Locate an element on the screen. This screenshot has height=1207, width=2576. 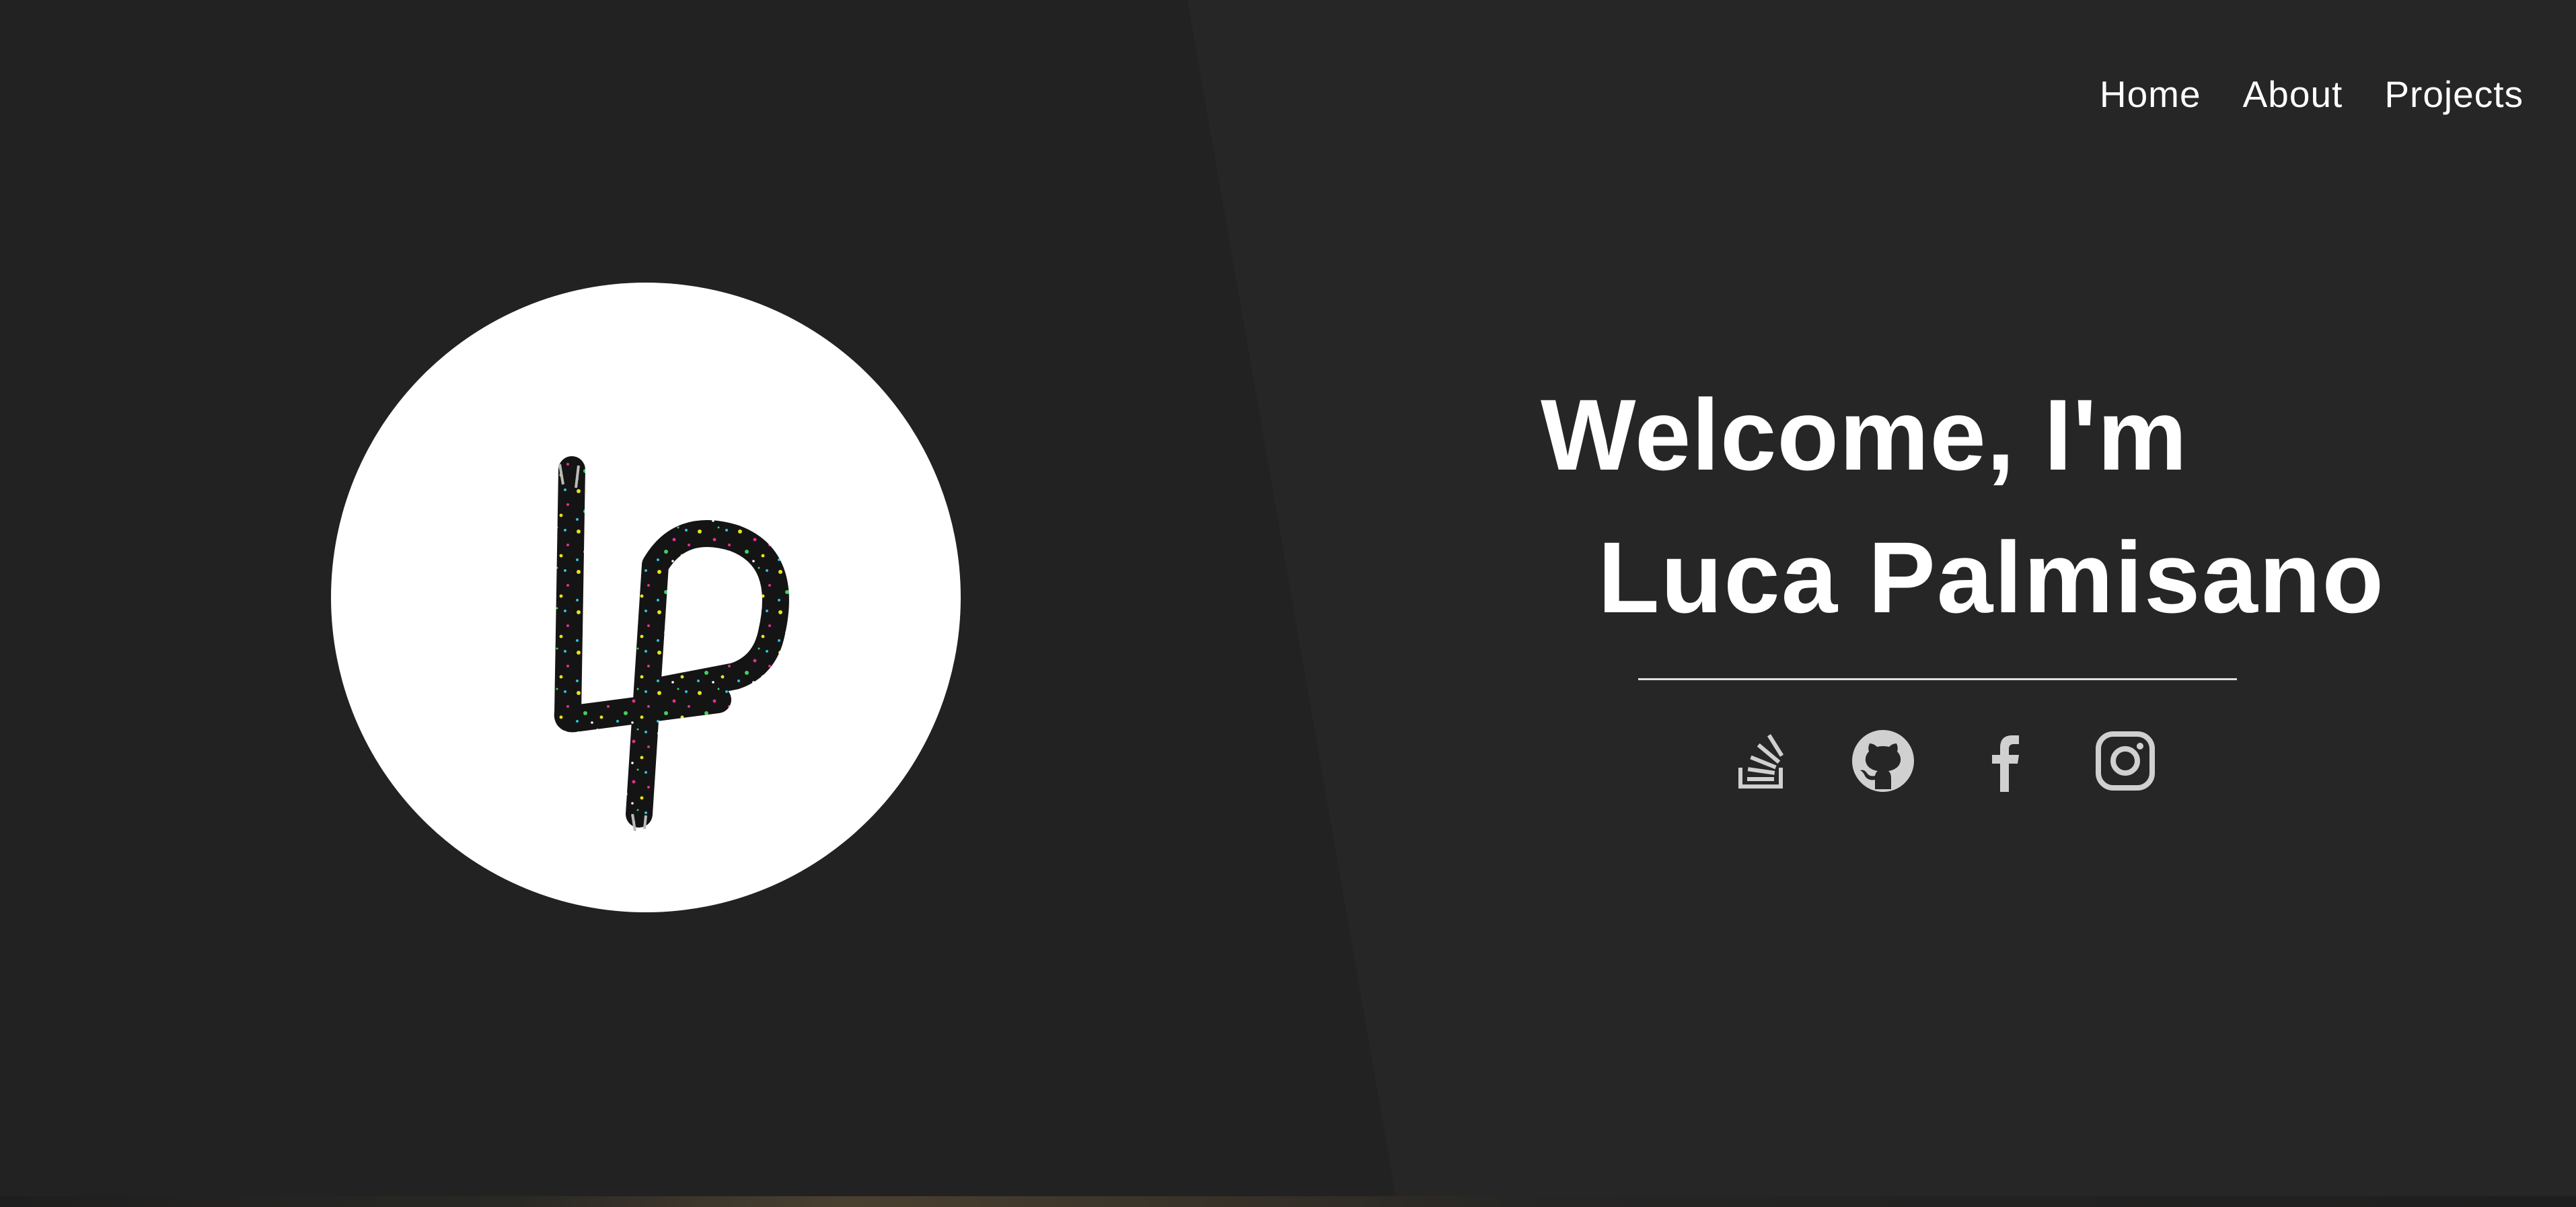
top-nav: Home About Projects is located at coordinates (2312, 94).